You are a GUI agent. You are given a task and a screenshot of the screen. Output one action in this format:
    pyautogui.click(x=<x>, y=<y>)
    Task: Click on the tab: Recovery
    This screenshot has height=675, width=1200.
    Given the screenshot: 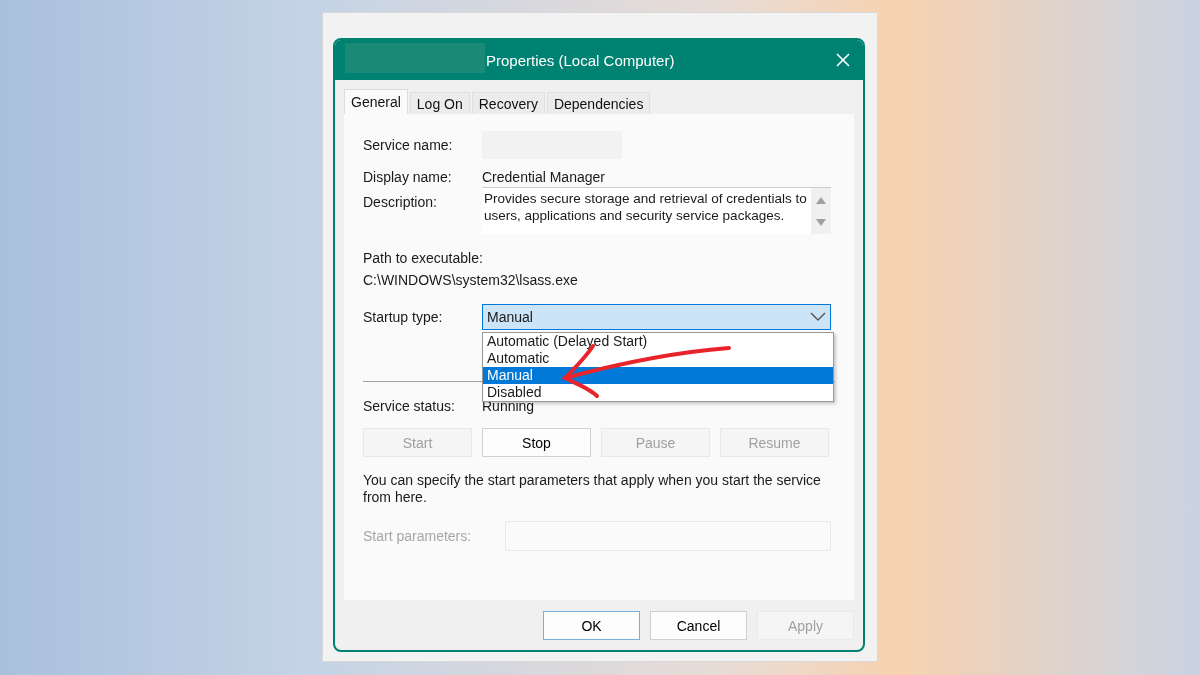 What is the action you would take?
    pyautogui.click(x=508, y=103)
    